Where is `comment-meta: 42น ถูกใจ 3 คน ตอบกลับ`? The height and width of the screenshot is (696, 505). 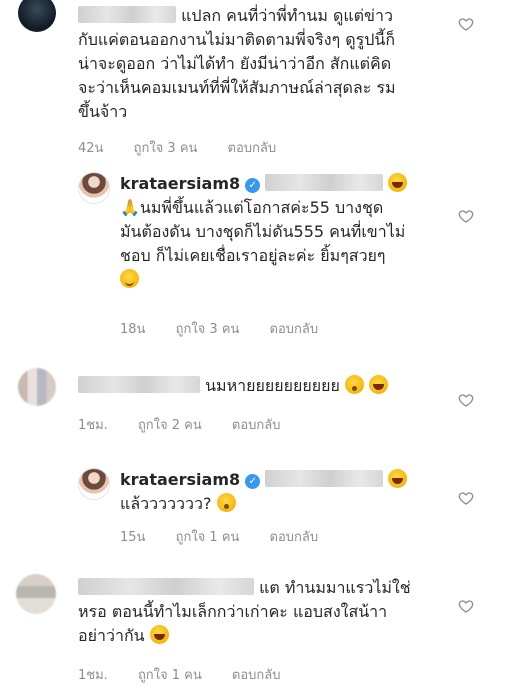 comment-meta: 42น ถูกใจ 3 คน ตอบกลับ is located at coordinates (190, 147).